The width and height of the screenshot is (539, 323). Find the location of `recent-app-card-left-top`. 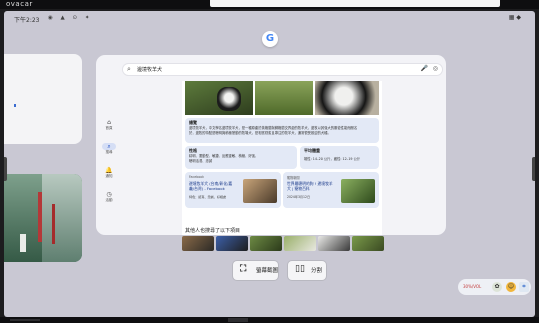

recent-app-card-left-top is located at coordinates (43, 99).